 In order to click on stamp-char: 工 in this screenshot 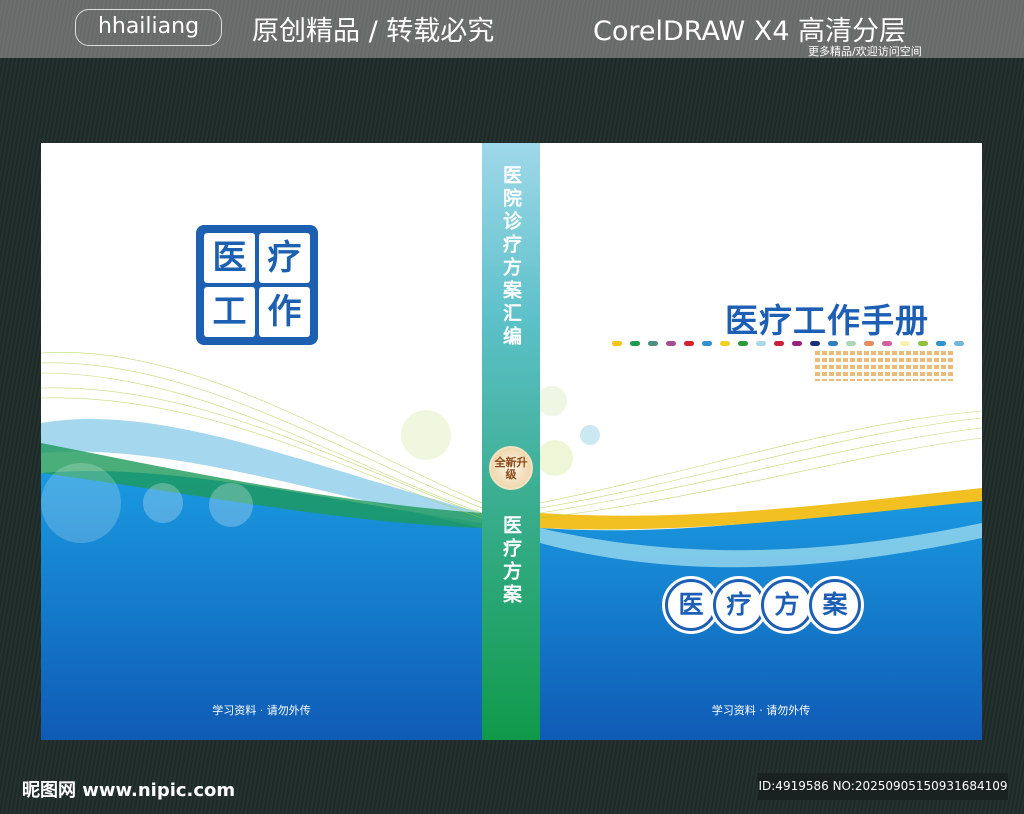, I will do `click(229, 312)`.